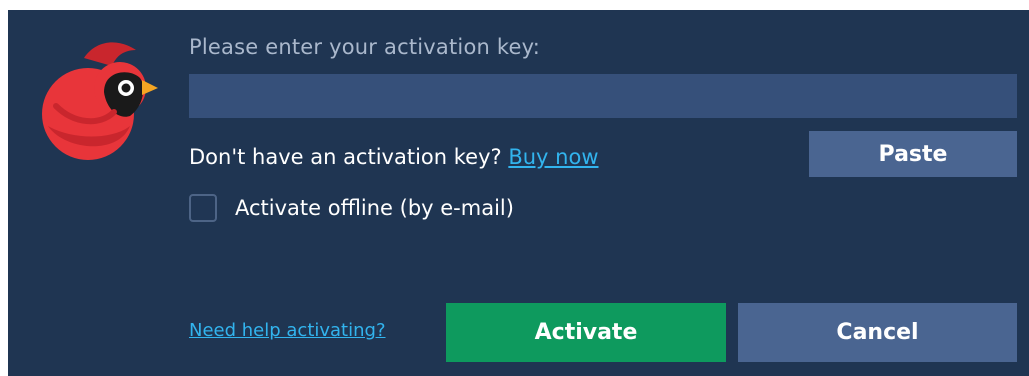 The height and width of the screenshot is (376, 1029). I want to click on buy-now-link: Buy now, so click(553, 157).